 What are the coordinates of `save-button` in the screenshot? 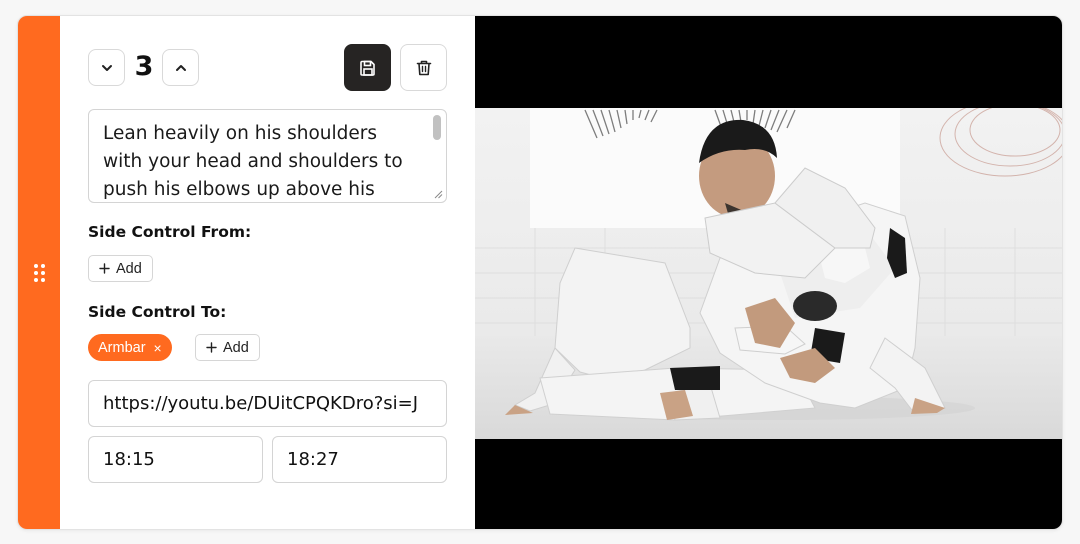 It's located at (367, 67).